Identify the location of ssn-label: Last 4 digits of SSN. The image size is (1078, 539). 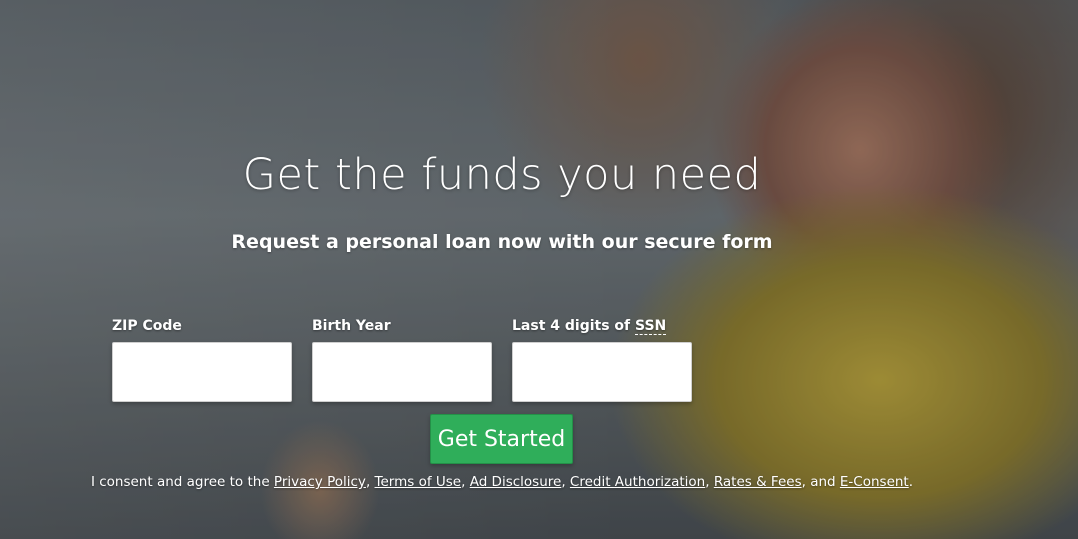
(603, 326).